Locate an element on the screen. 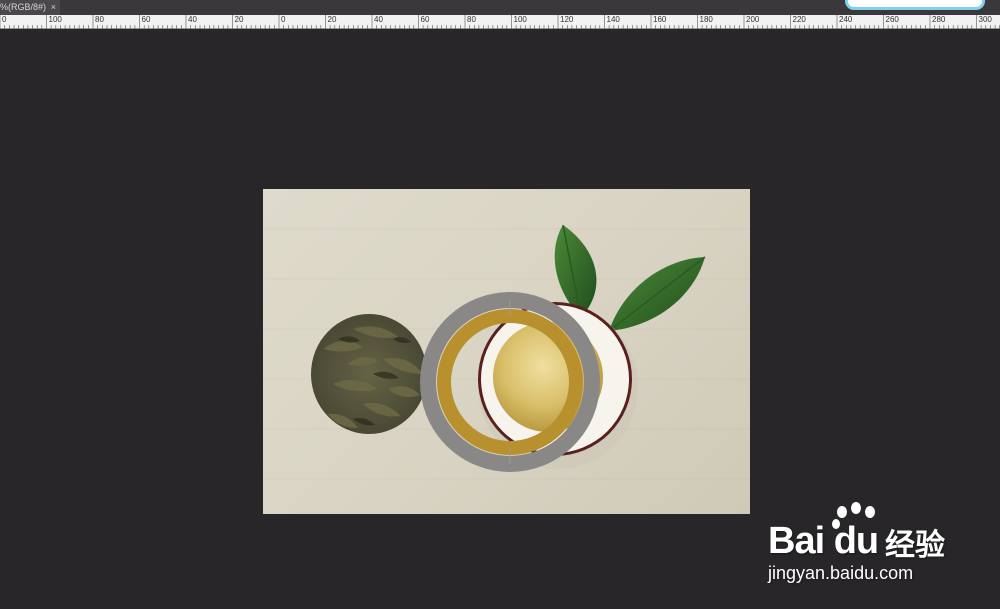 Image resolution: width=1000 pixels, height=609 pixels. document-tab-title: %(RGB/8#) is located at coordinates (23, 7).